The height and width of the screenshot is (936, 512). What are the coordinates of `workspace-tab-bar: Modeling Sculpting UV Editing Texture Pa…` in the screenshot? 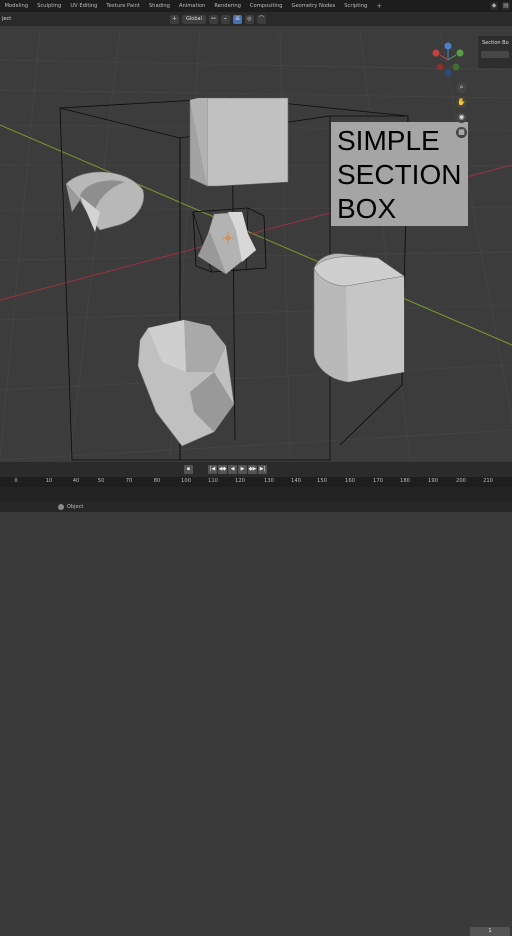 It's located at (256, 6).